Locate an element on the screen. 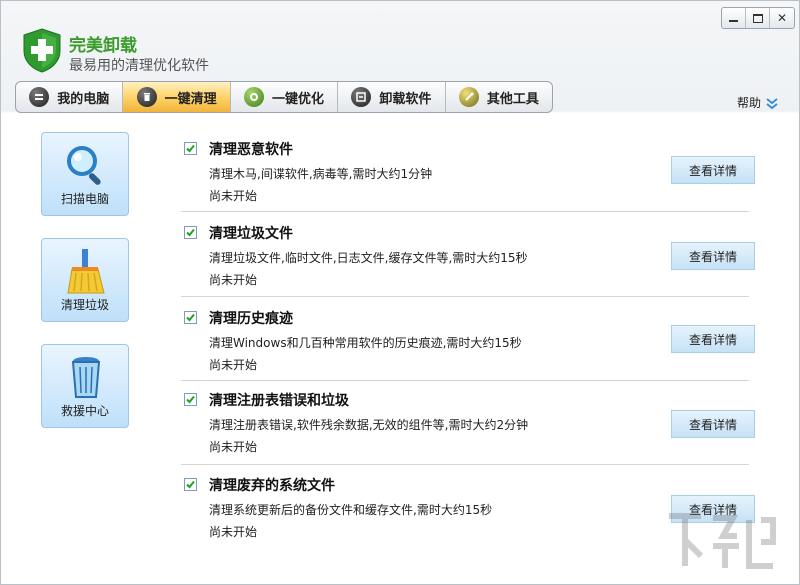 Image resolution: width=800 pixels, height=585 pixels. item-description: 清理系统更新后的备份文件和缓存文件,需时大约15秒 is located at coordinates (351, 510).